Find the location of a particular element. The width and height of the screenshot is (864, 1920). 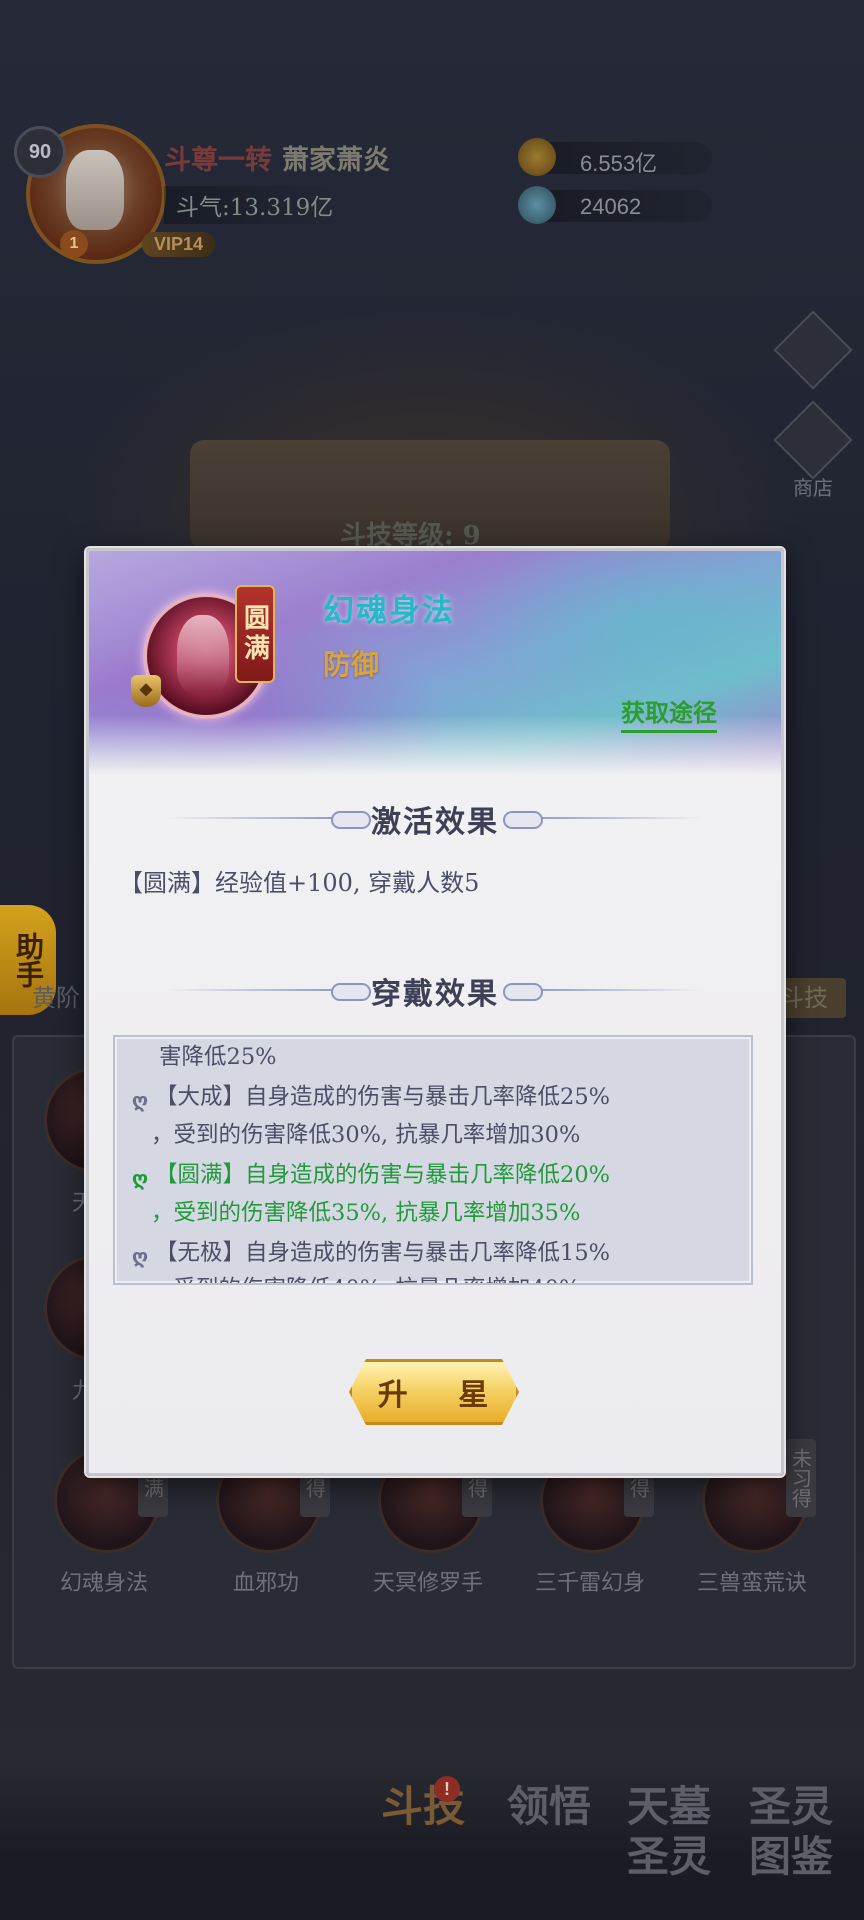

effect-line-active: ღ 【圆满】自身造成的伤害与暴击几率降低20% is located at coordinates (369, 1175).